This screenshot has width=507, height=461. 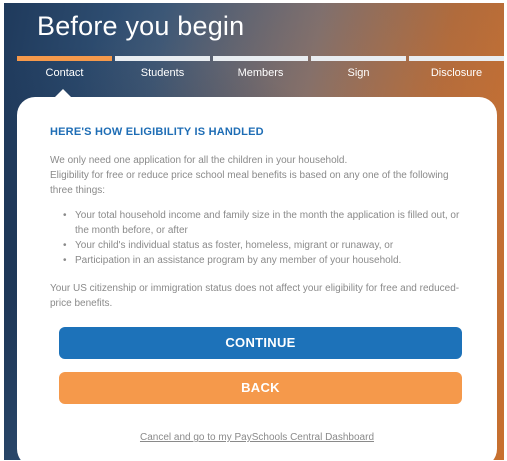 What do you see at coordinates (162, 58) in the screenshot?
I see `progress-segment-students` at bounding box center [162, 58].